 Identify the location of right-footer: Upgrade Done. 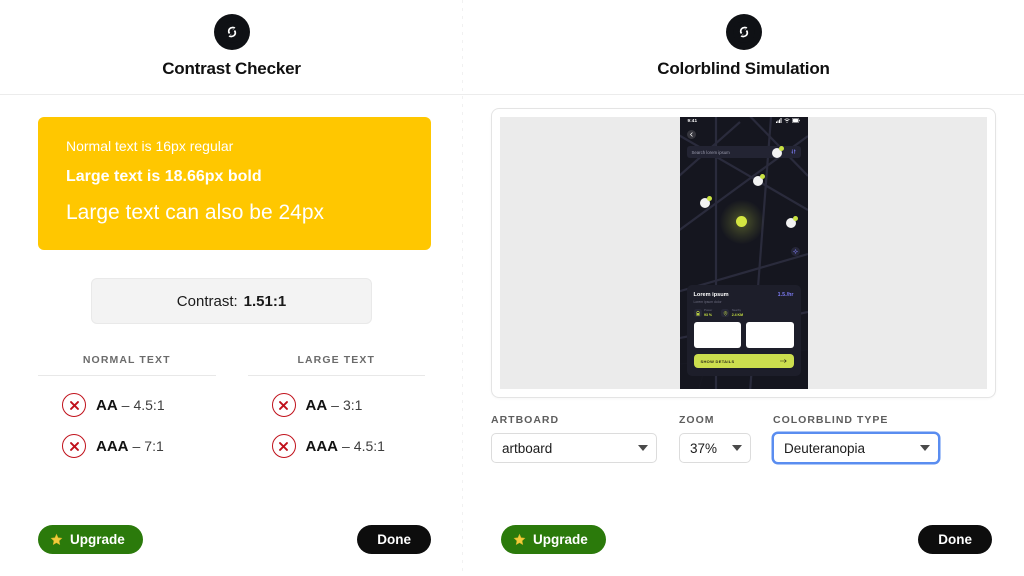
(743, 539).